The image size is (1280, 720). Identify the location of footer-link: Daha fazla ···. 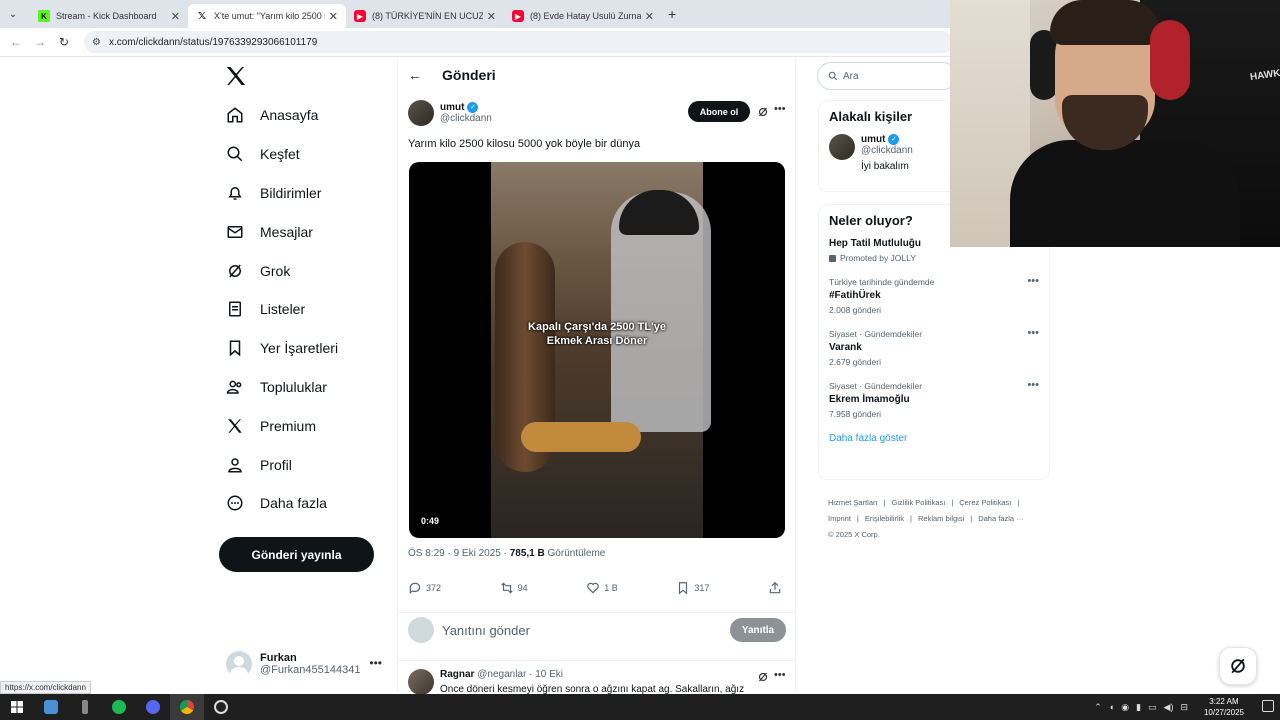
(1000, 518).